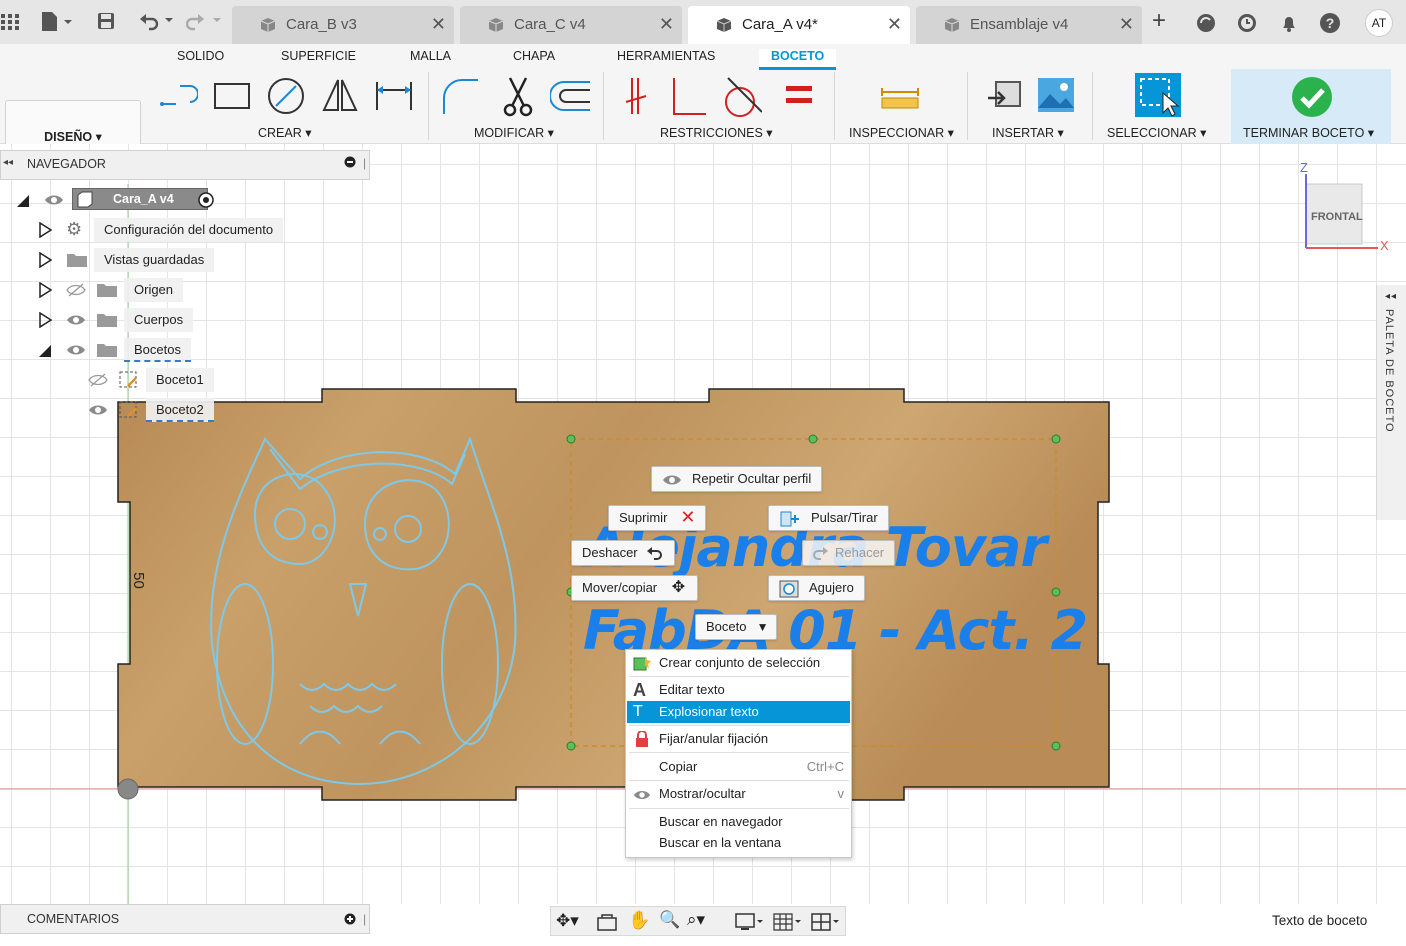 The image size is (1406, 946). I want to click on activate-radio-icon, so click(206, 200).